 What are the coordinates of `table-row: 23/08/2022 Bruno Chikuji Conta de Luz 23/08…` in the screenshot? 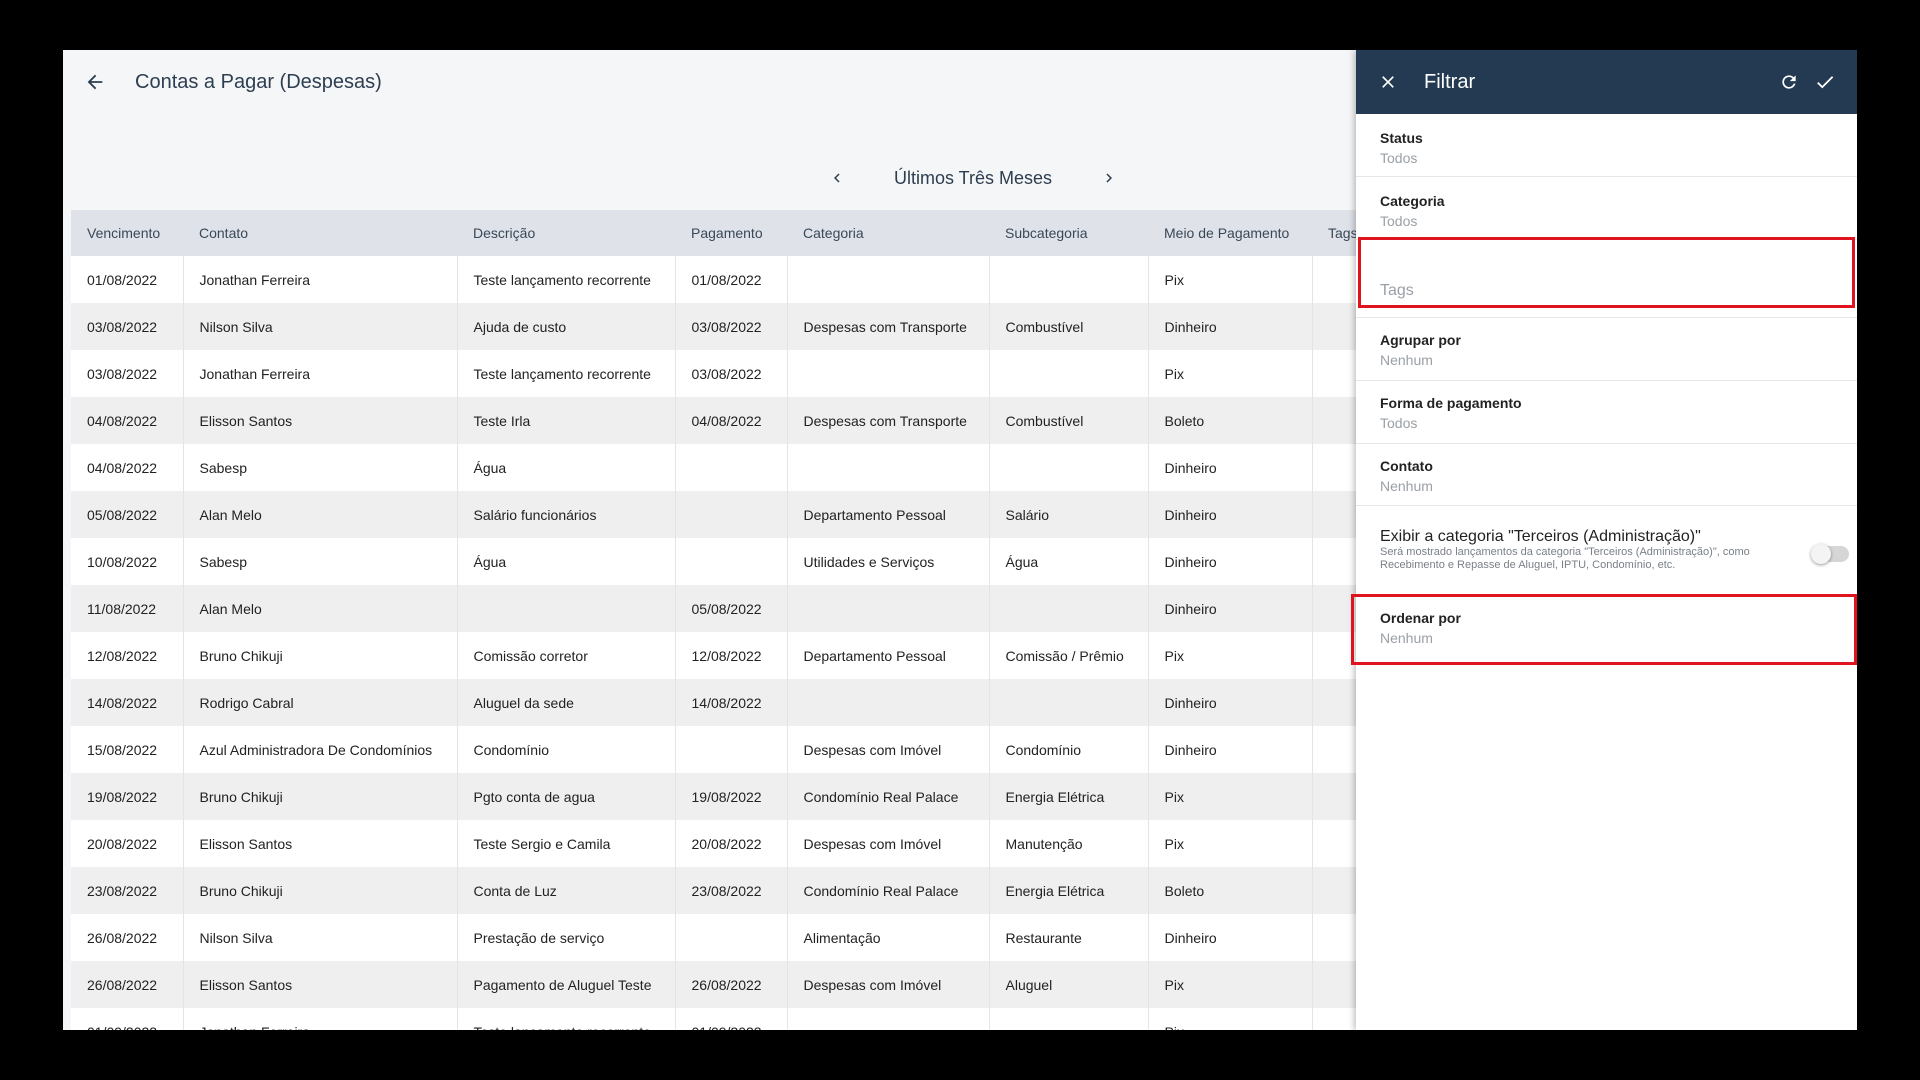 It's located at (713, 890).